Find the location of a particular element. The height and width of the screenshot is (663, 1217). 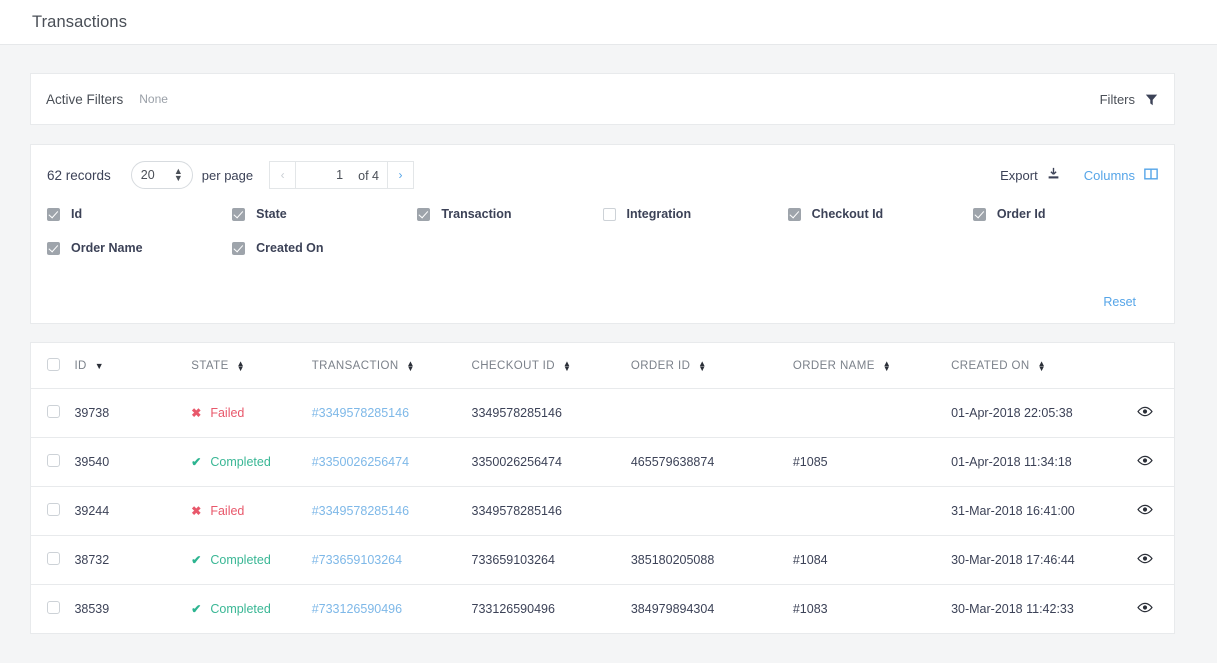

column-toggle: State is located at coordinates (324, 214).